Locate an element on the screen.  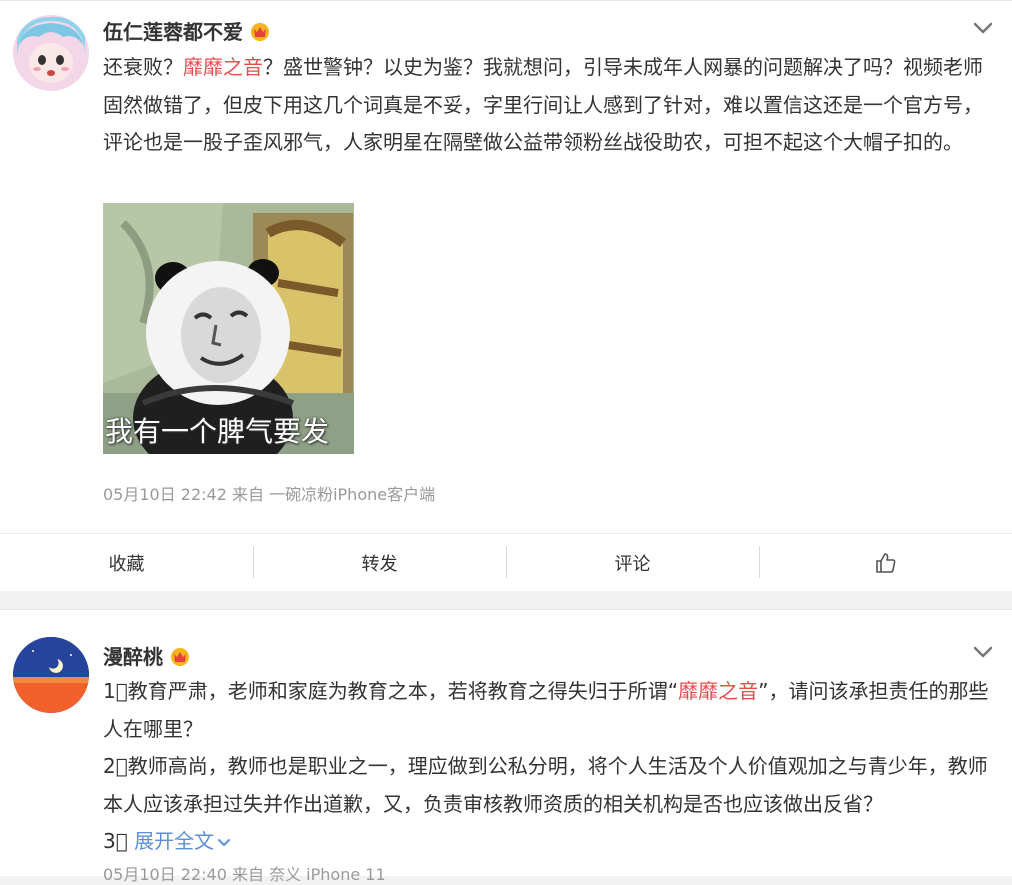
like-button is located at coordinates (885, 562).